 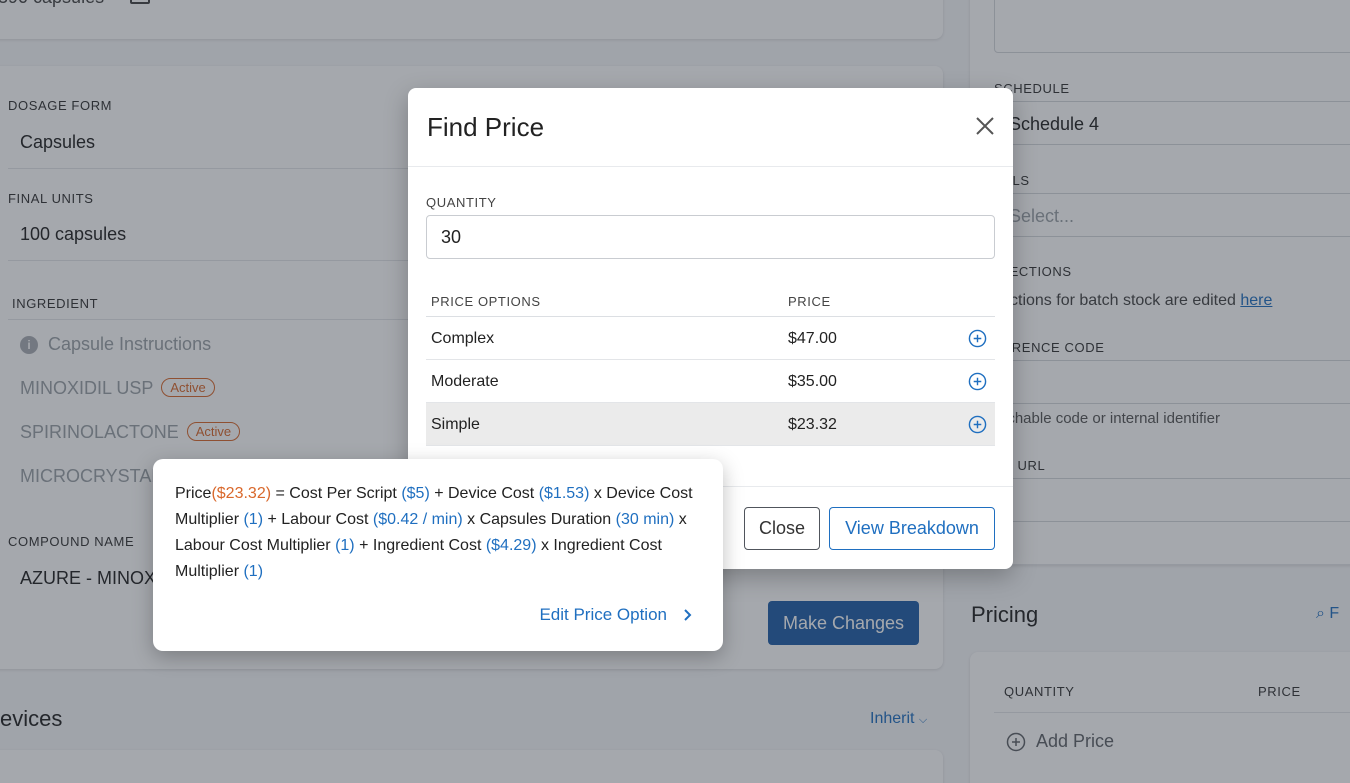 I want to click on price-option-name: Simple, so click(x=455, y=424).